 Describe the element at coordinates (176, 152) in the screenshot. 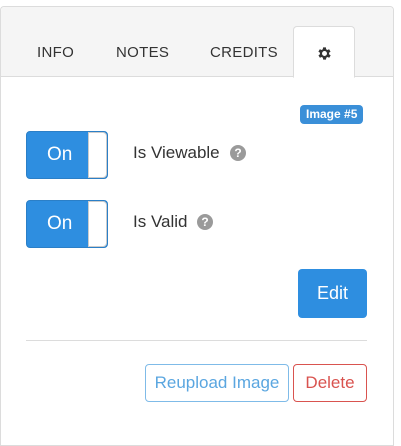

I see `is-viewable-label: Is Viewable` at that location.